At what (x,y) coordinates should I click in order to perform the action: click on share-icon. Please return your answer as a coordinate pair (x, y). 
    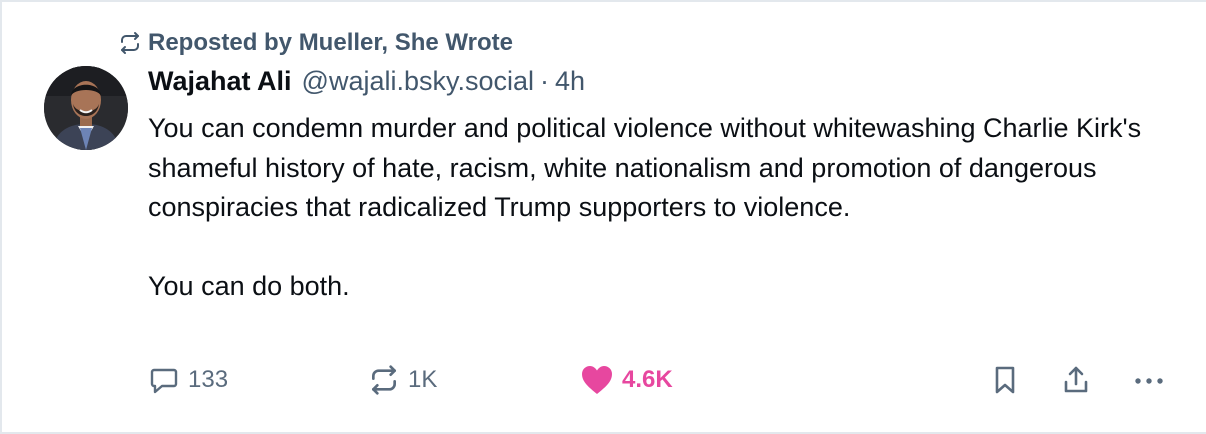
    Looking at the image, I should click on (1076, 380).